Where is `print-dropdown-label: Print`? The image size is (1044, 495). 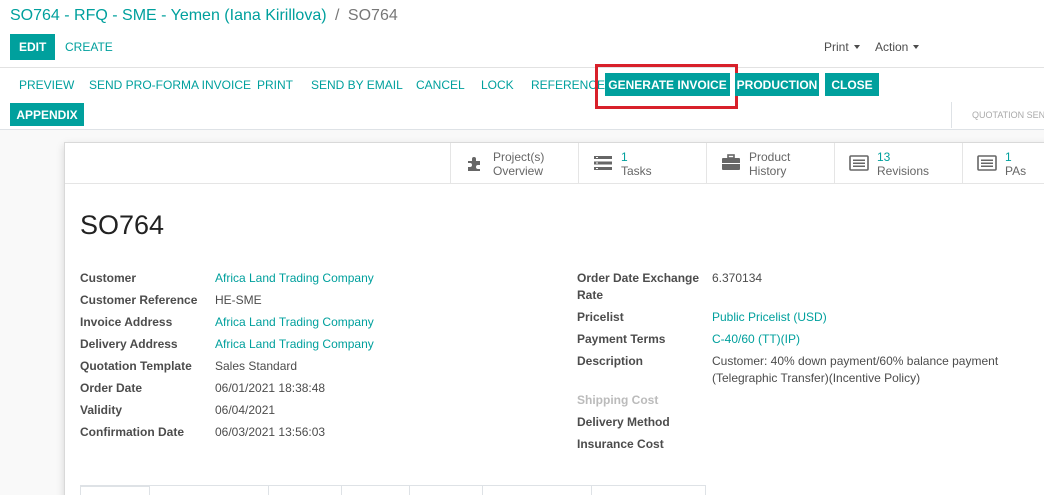 print-dropdown-label: Print is located at coordinates (836, 47).